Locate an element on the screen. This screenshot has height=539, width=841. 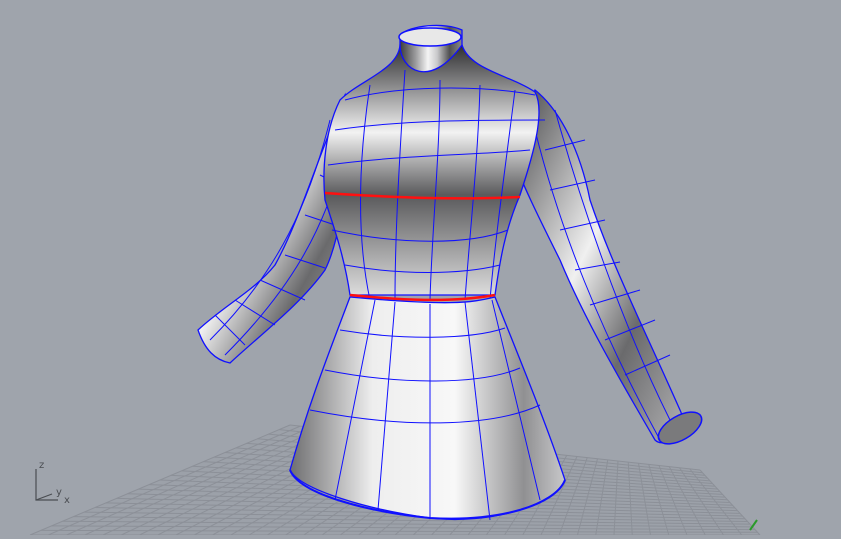
x-axis-label: x is located at coordinates (67, 500).